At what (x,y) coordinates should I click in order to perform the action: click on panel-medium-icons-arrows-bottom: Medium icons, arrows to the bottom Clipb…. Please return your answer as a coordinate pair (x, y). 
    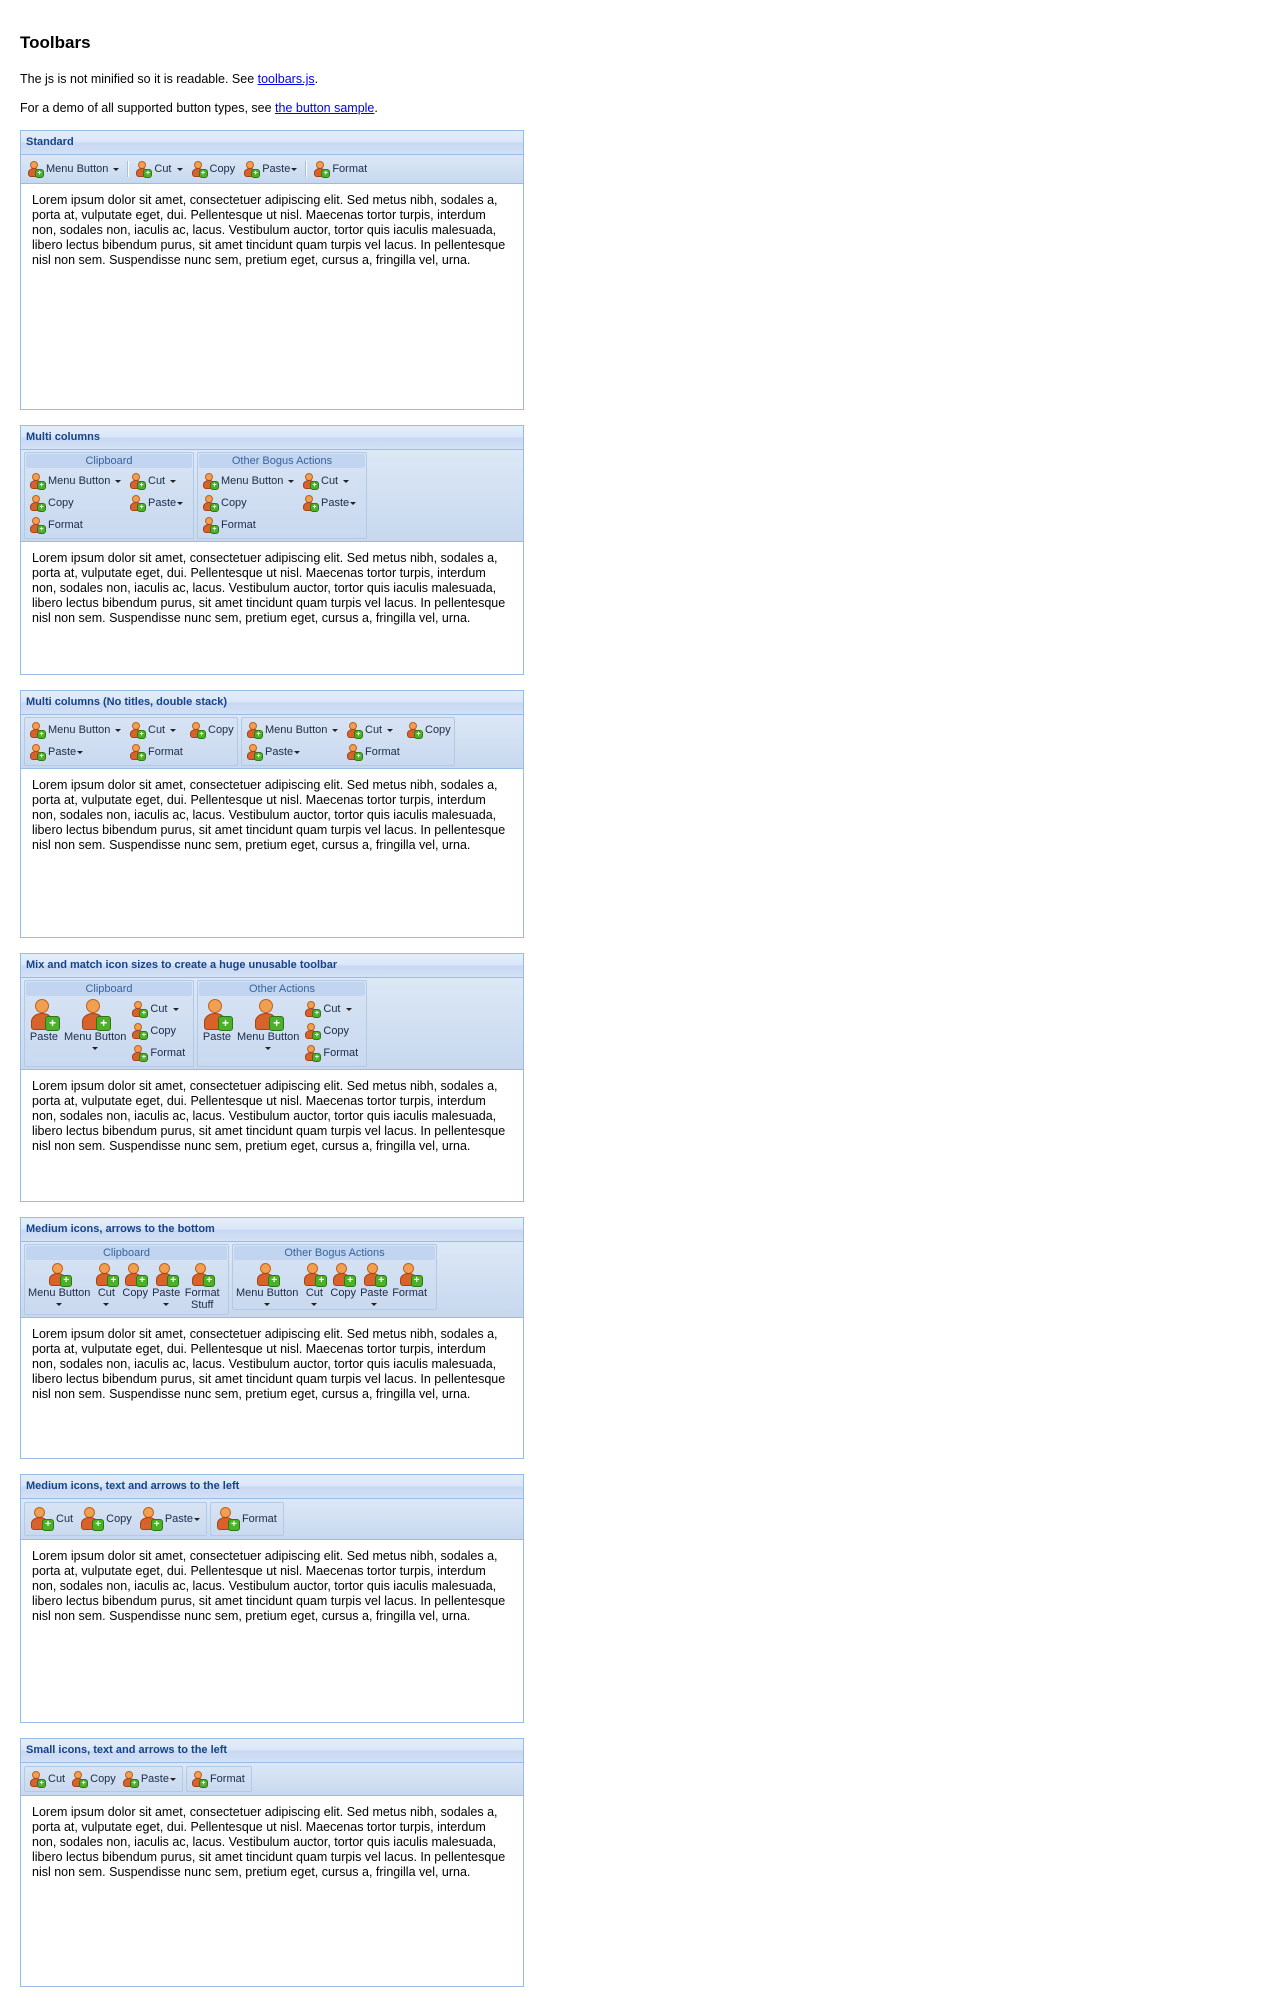
    Looking at the image, I should click on (272, 1338).